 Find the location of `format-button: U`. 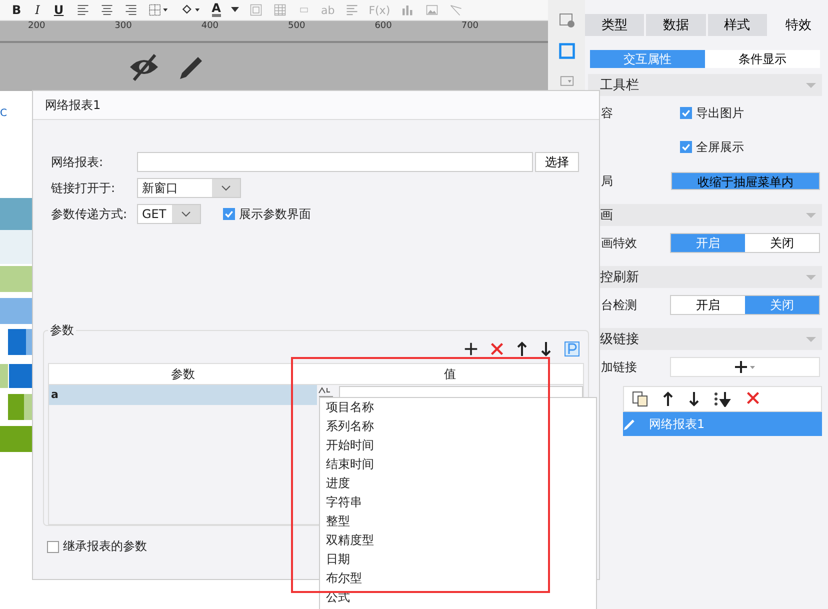

format-button: U is located at coordinates (59, 10).